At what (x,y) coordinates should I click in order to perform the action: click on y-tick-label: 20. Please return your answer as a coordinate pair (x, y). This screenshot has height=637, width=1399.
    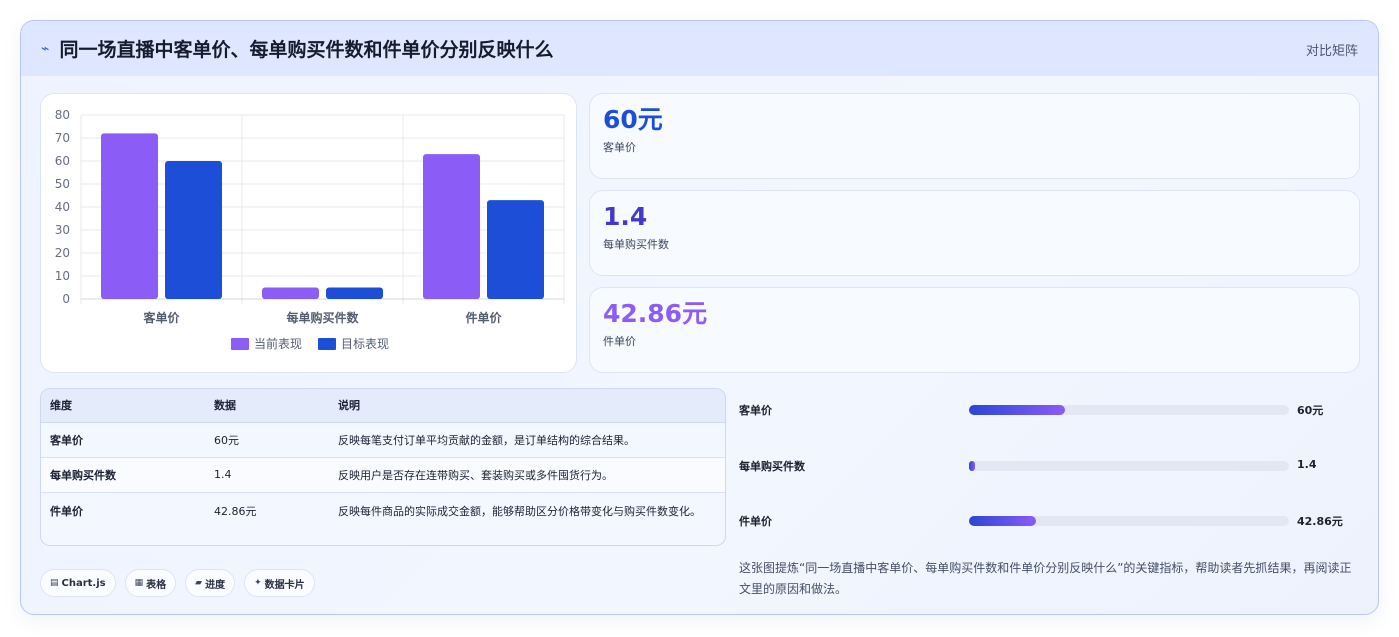
    Looking at the image, I should click on (62, 253).